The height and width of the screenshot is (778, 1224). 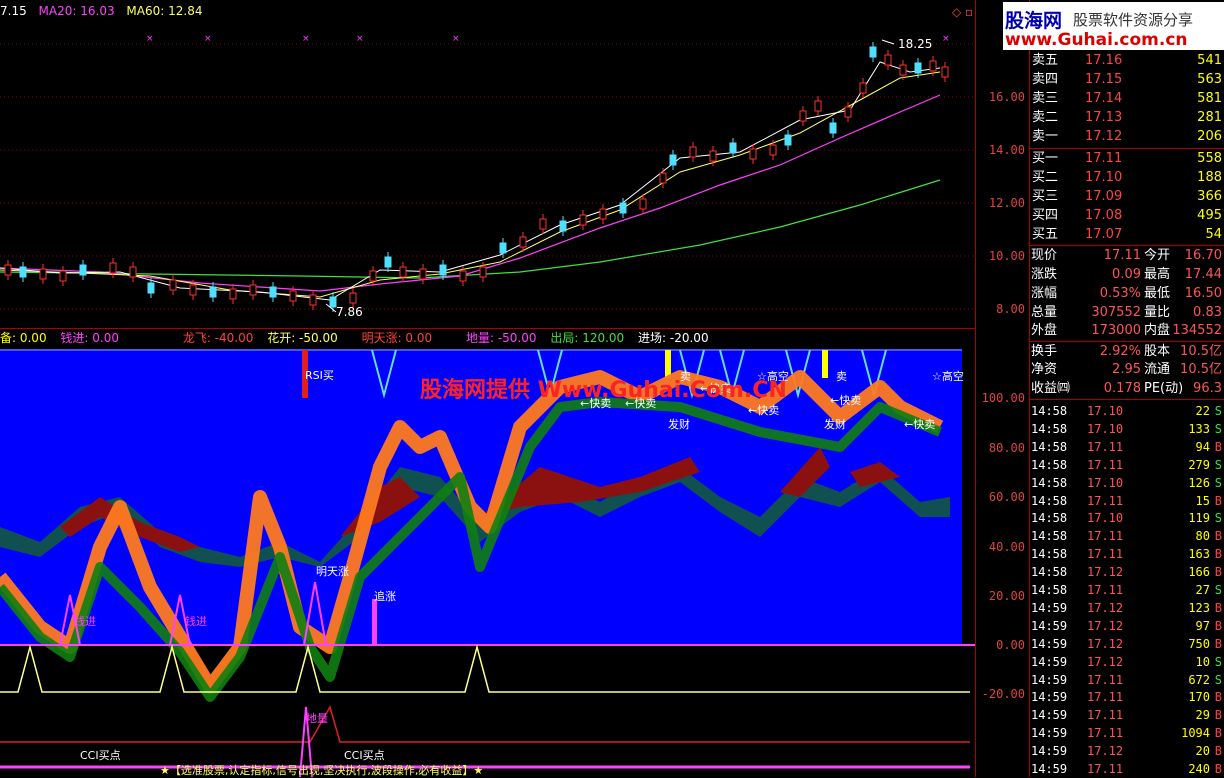 What do you see at coordinates (1126, 715) in the screenshot?
I see `trade-row: 14:59 17.11 29 B` at bounding box center [1126, 715].